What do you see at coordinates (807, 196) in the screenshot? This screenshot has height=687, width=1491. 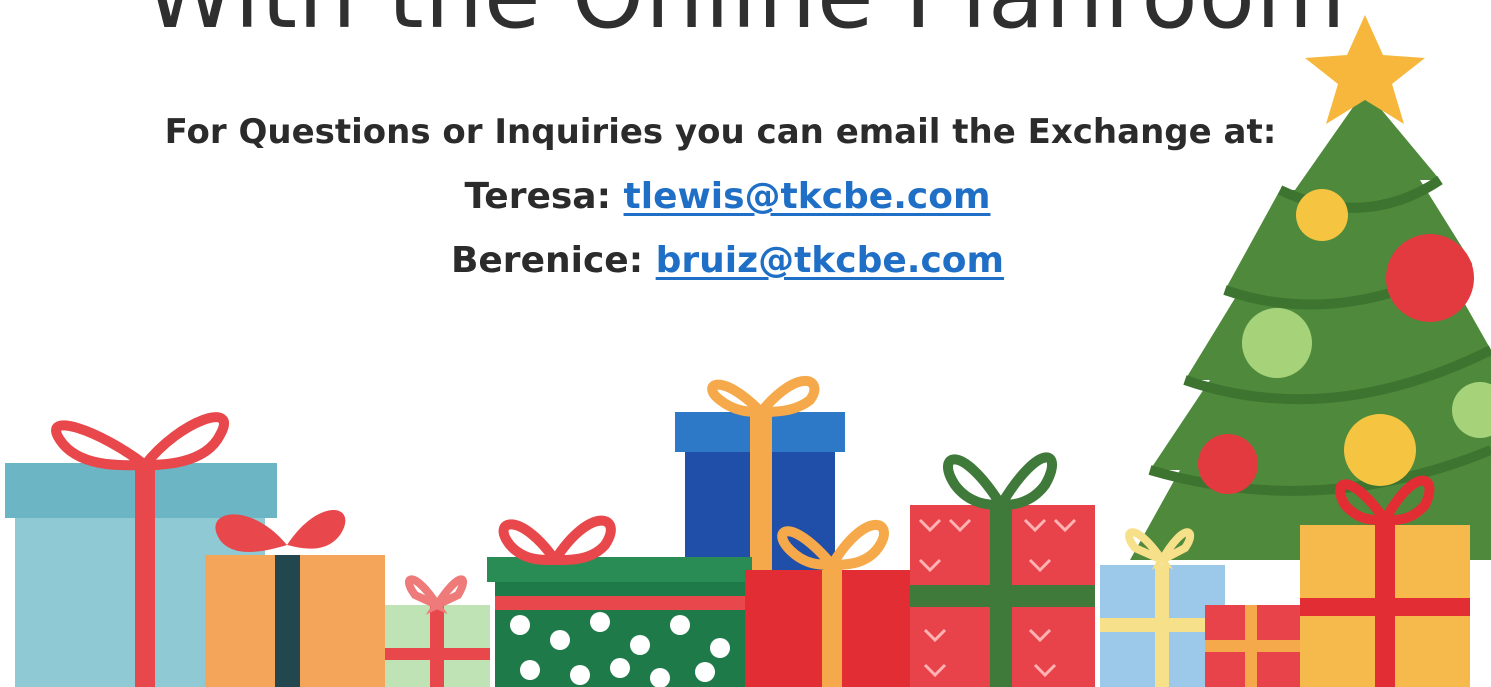 I see `email-link-teresa: tlewis@tkcbe.com` at bounding box center [807, 196].